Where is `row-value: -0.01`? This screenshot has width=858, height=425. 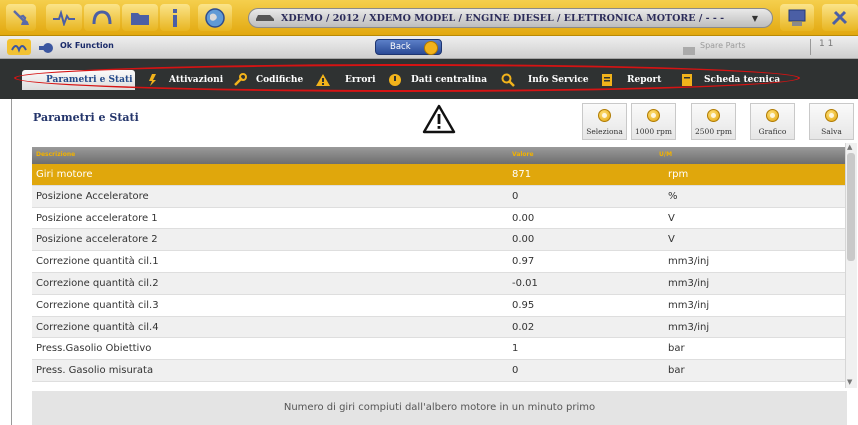
row-value: -0.01 is located at coordinates (525, 283).